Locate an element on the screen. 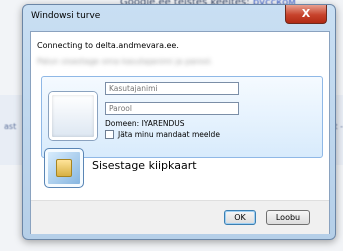 The height and width of the screenshot is (251, 343). close-icon: X is located at coordinates (306, 13).